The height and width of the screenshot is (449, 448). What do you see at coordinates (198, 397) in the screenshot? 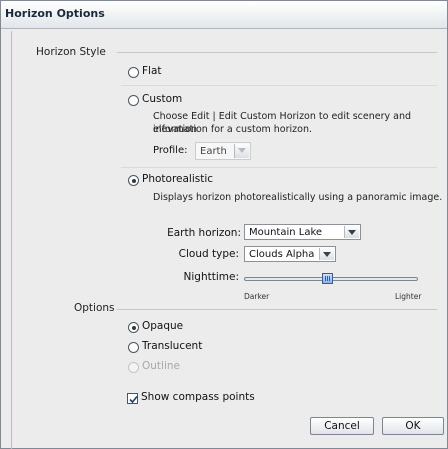
I see `show-compass-label: Show compass points` at bounding box center [198, 397].